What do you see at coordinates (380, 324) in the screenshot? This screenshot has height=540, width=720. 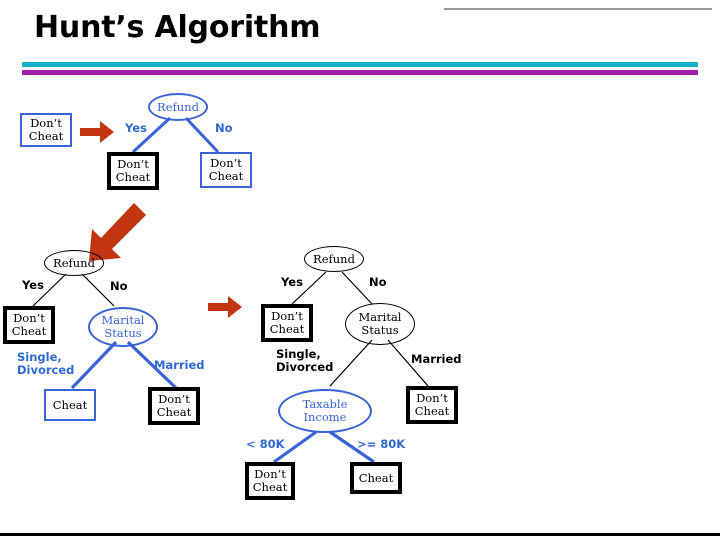 I see `tree3-node-marital-status: Marital Status` at bounding box center [380, 324].